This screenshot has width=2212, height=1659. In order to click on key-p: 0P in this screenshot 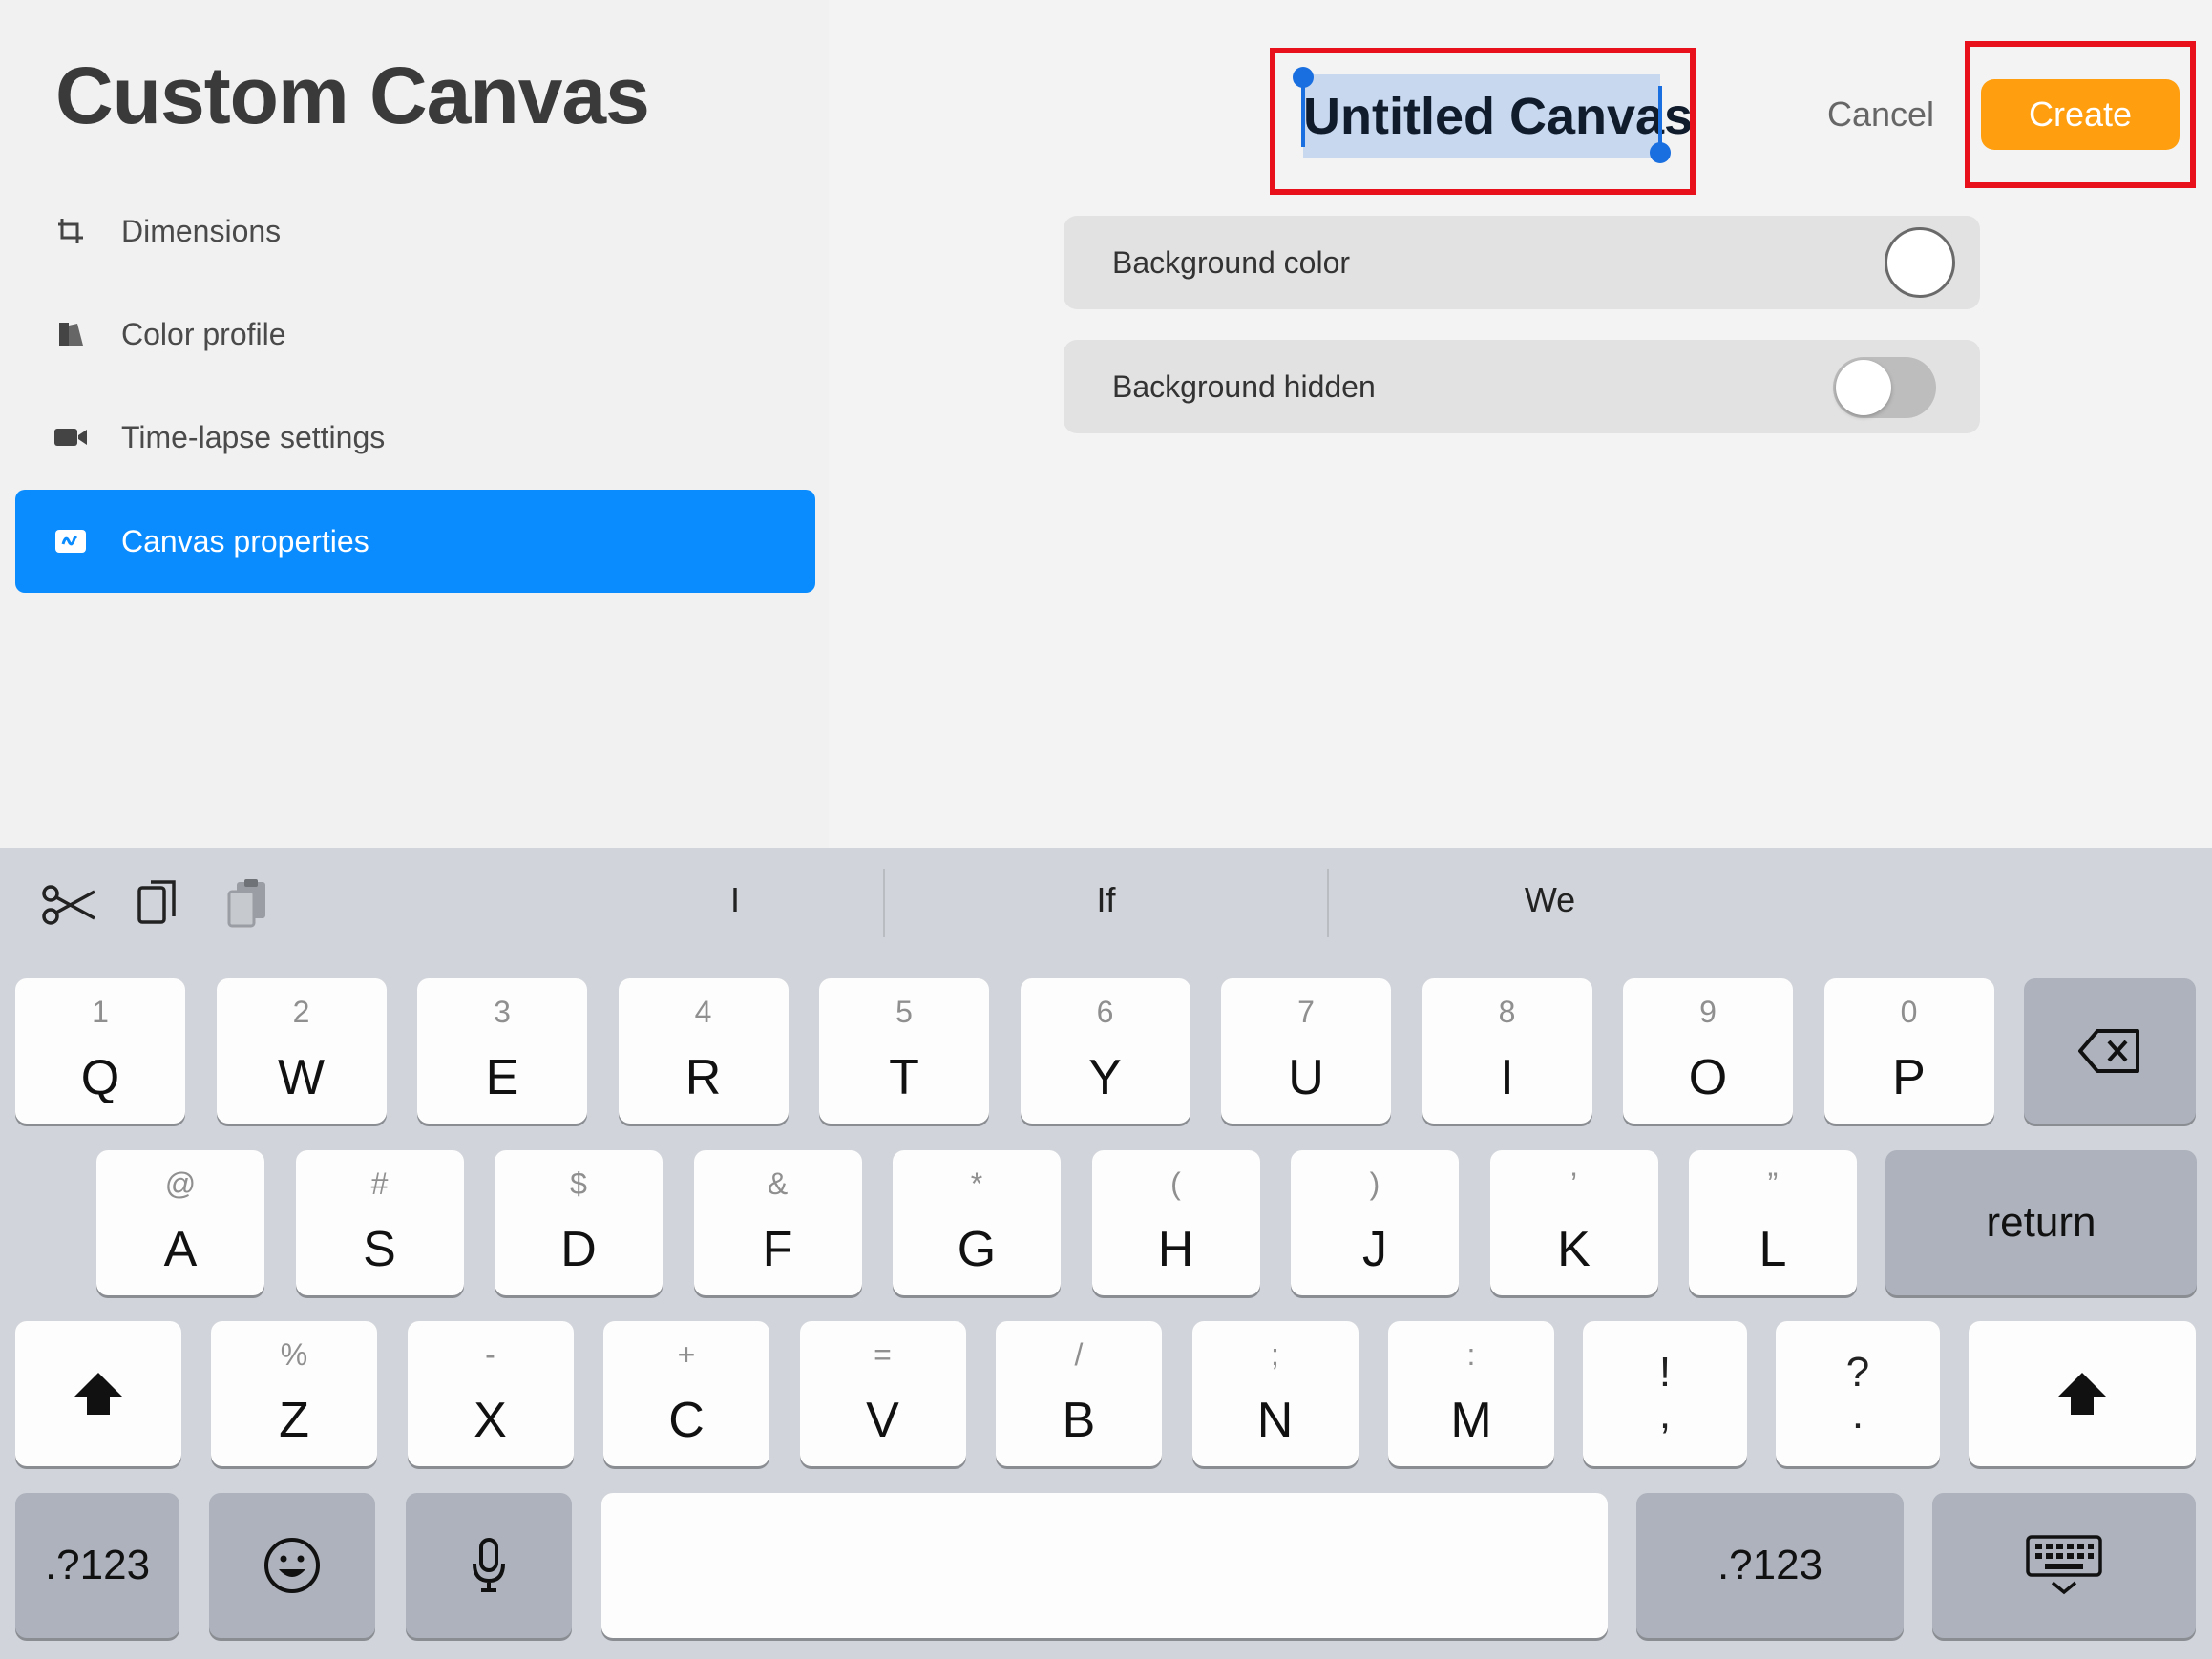, I will do `click(1909, 1051)`.